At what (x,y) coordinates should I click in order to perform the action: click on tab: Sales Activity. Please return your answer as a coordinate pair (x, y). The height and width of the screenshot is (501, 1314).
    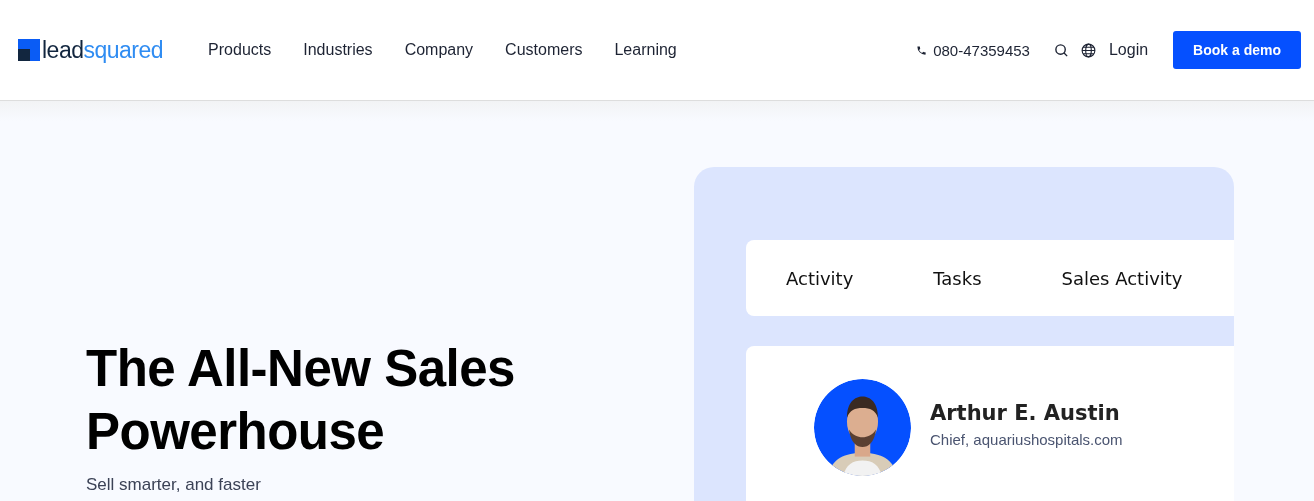
    Looking at the image, I should click on (1122, 278).